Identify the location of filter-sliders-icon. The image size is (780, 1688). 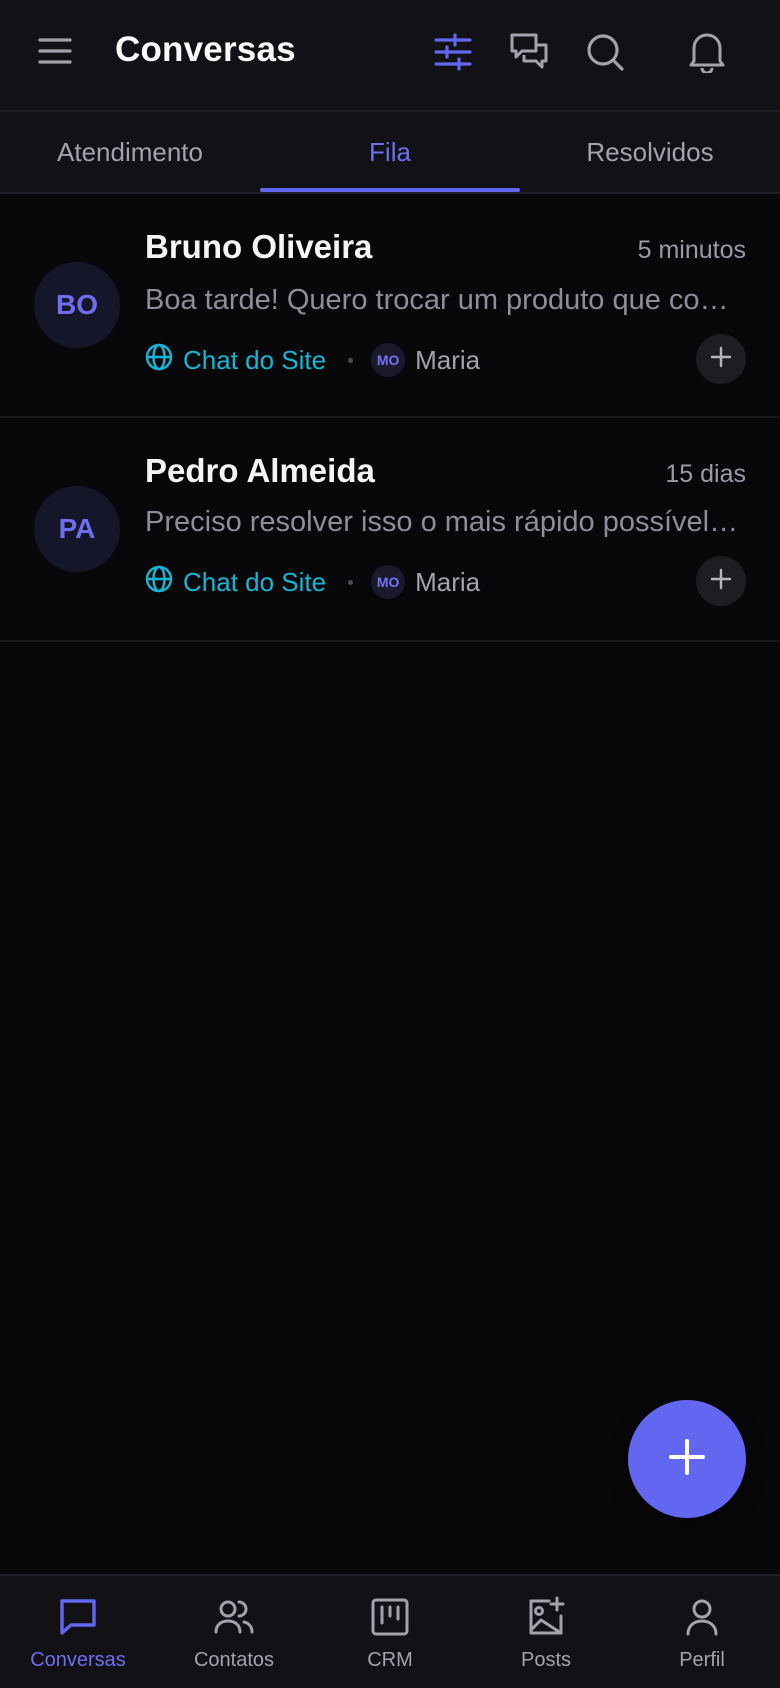
(453, 54).